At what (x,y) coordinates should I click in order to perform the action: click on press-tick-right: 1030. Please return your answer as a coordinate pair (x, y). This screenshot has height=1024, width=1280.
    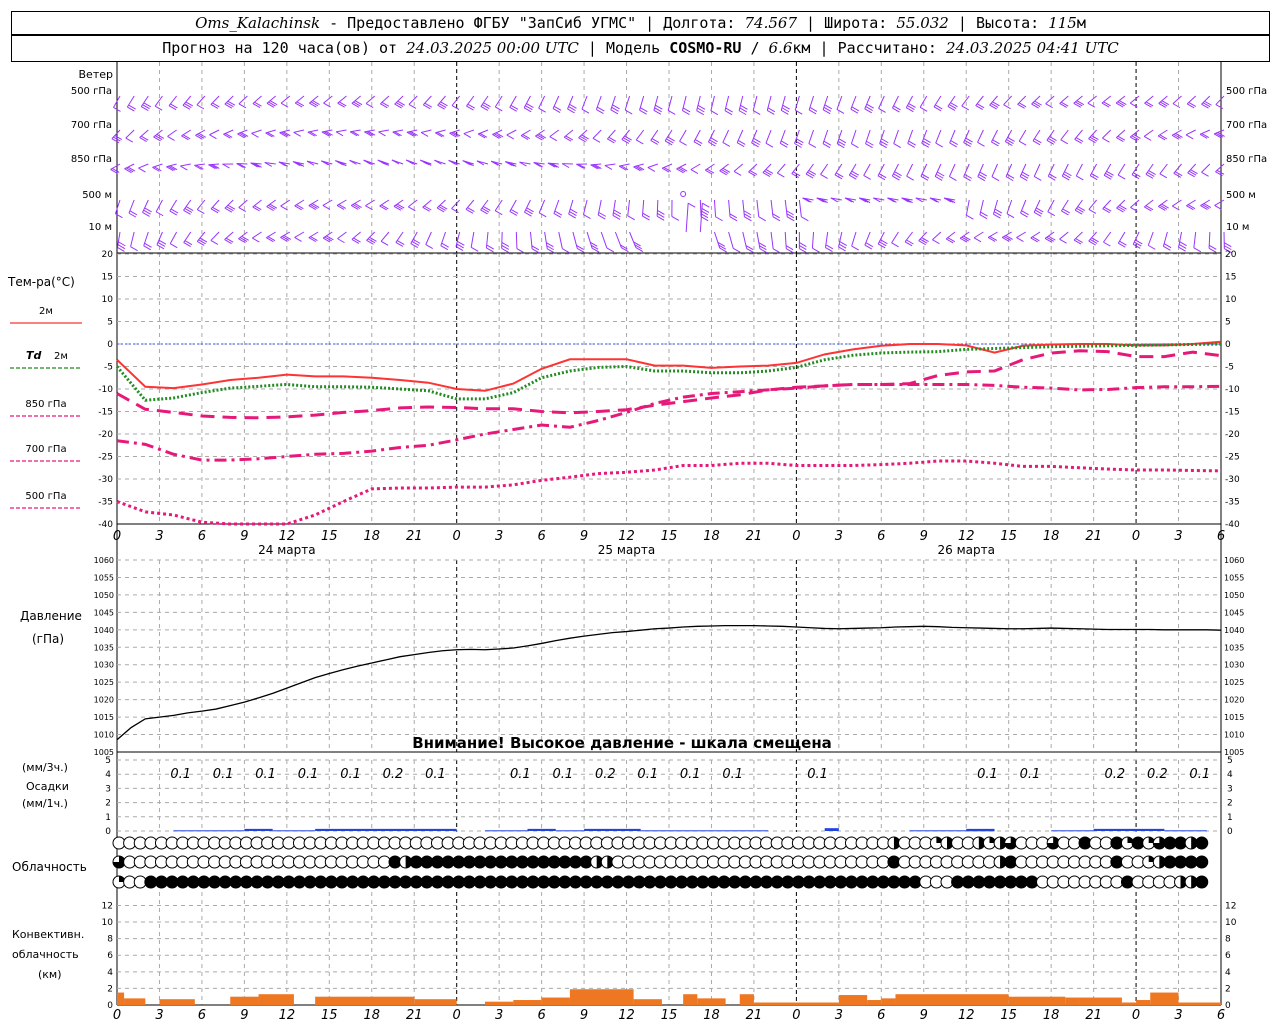
    Looking at the image, I should click on (1234, 665).